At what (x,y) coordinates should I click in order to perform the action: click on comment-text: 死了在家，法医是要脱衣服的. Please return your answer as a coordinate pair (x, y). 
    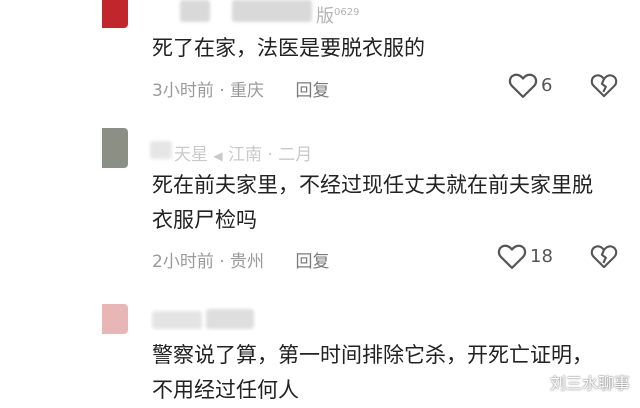
    Looking at the image, I should click on (387, 48).